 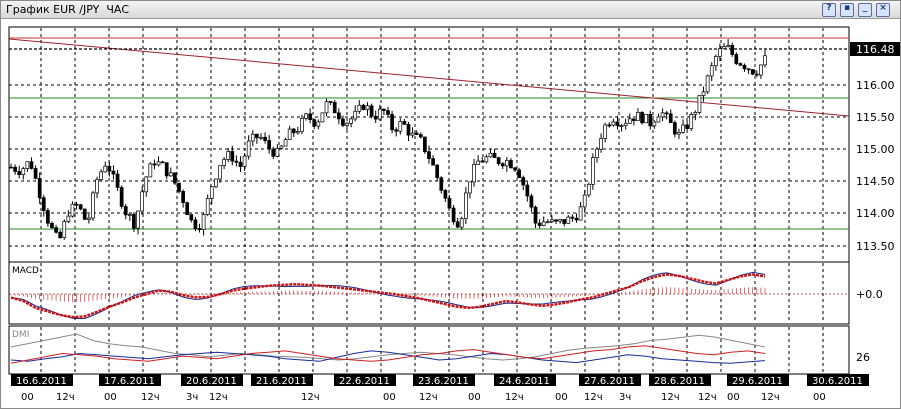 What do you see at coordinates (883, 10) in the screenshot?
I see `close-icon: ×` at bounding box center [883, 10].